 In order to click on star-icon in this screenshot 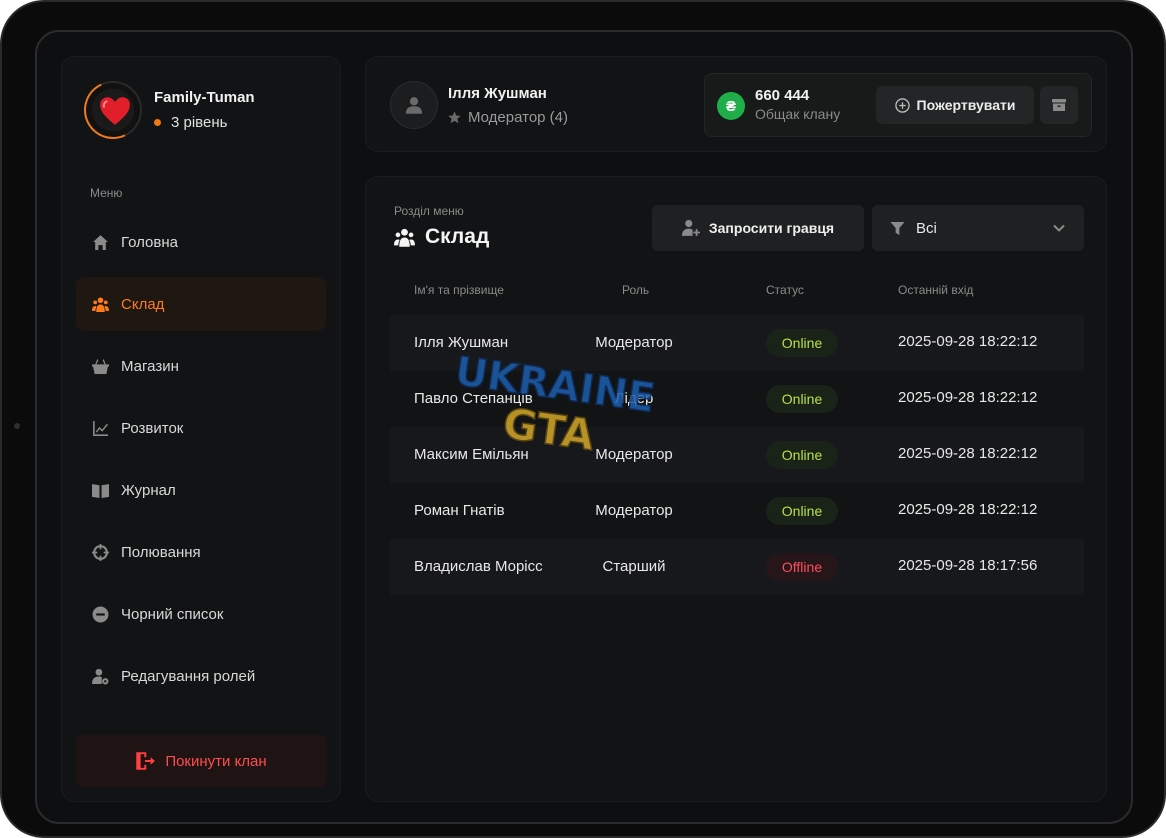, I will do `click(454, 117)`.